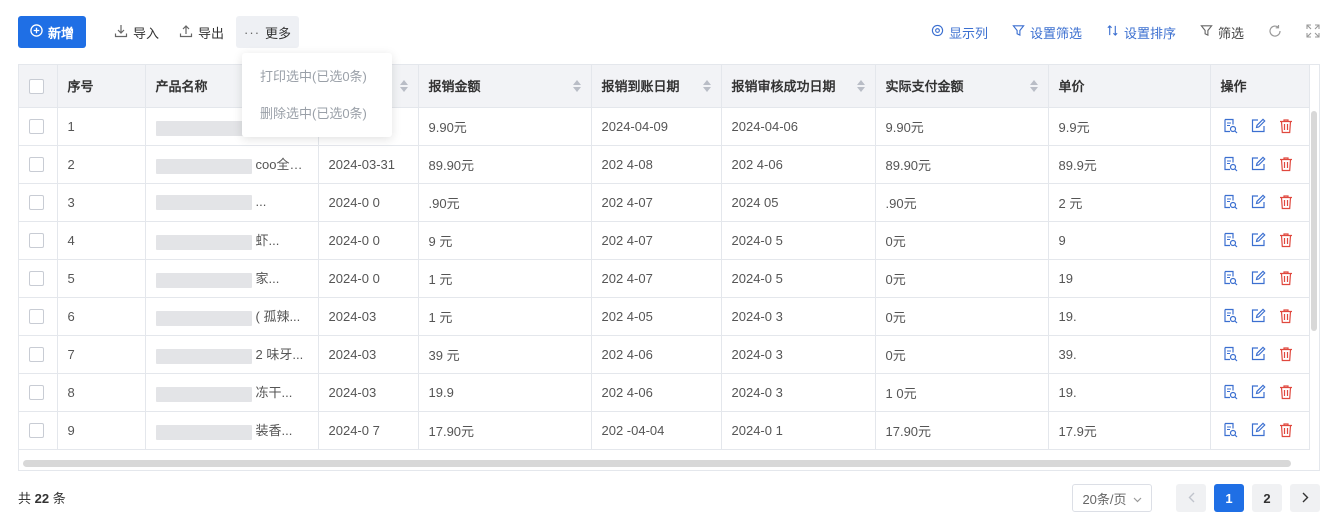 This screenshot has width=1338, height=526. Describe the element at coordinates (664, 240) in the screenshot. I see `table-row: 4 虾... 2024-0 0 9 元 202 4-07 2024-0 5 0元 9` at that location.